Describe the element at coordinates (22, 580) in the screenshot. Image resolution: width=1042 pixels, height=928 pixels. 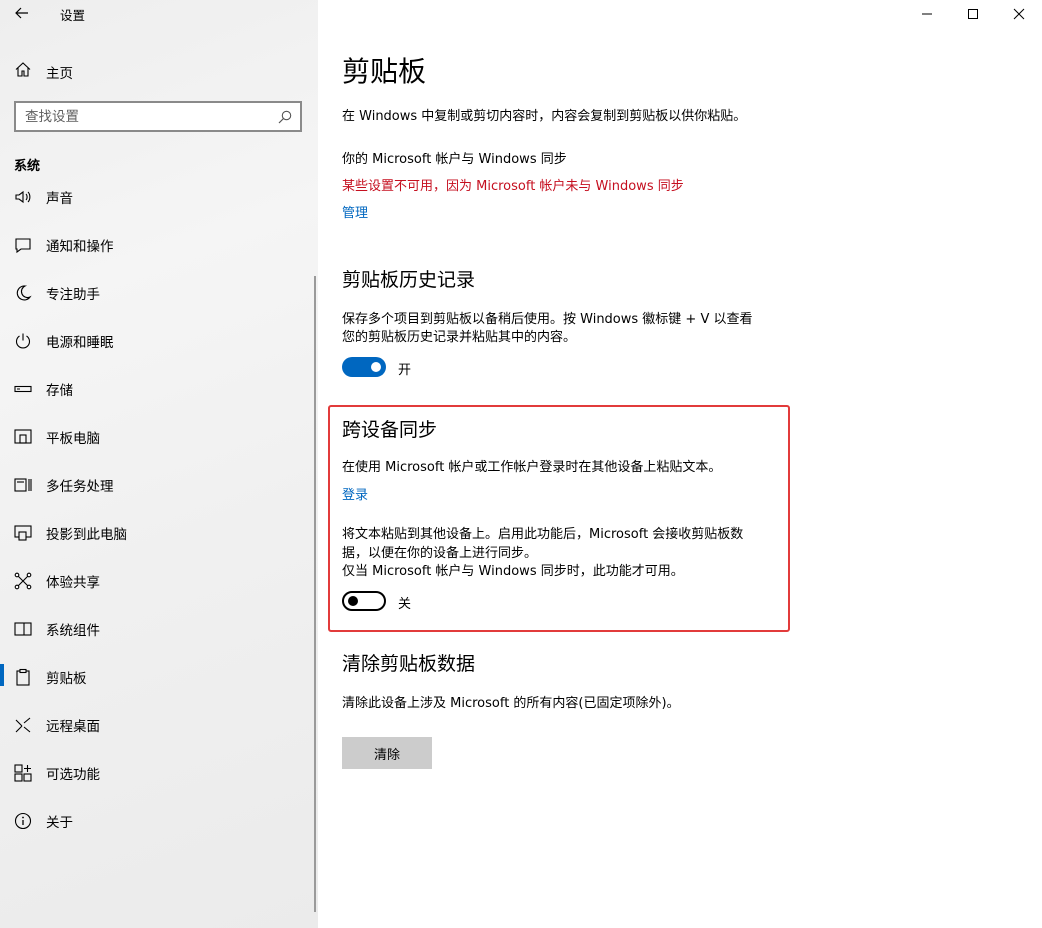
I see `share-icon` at that location.